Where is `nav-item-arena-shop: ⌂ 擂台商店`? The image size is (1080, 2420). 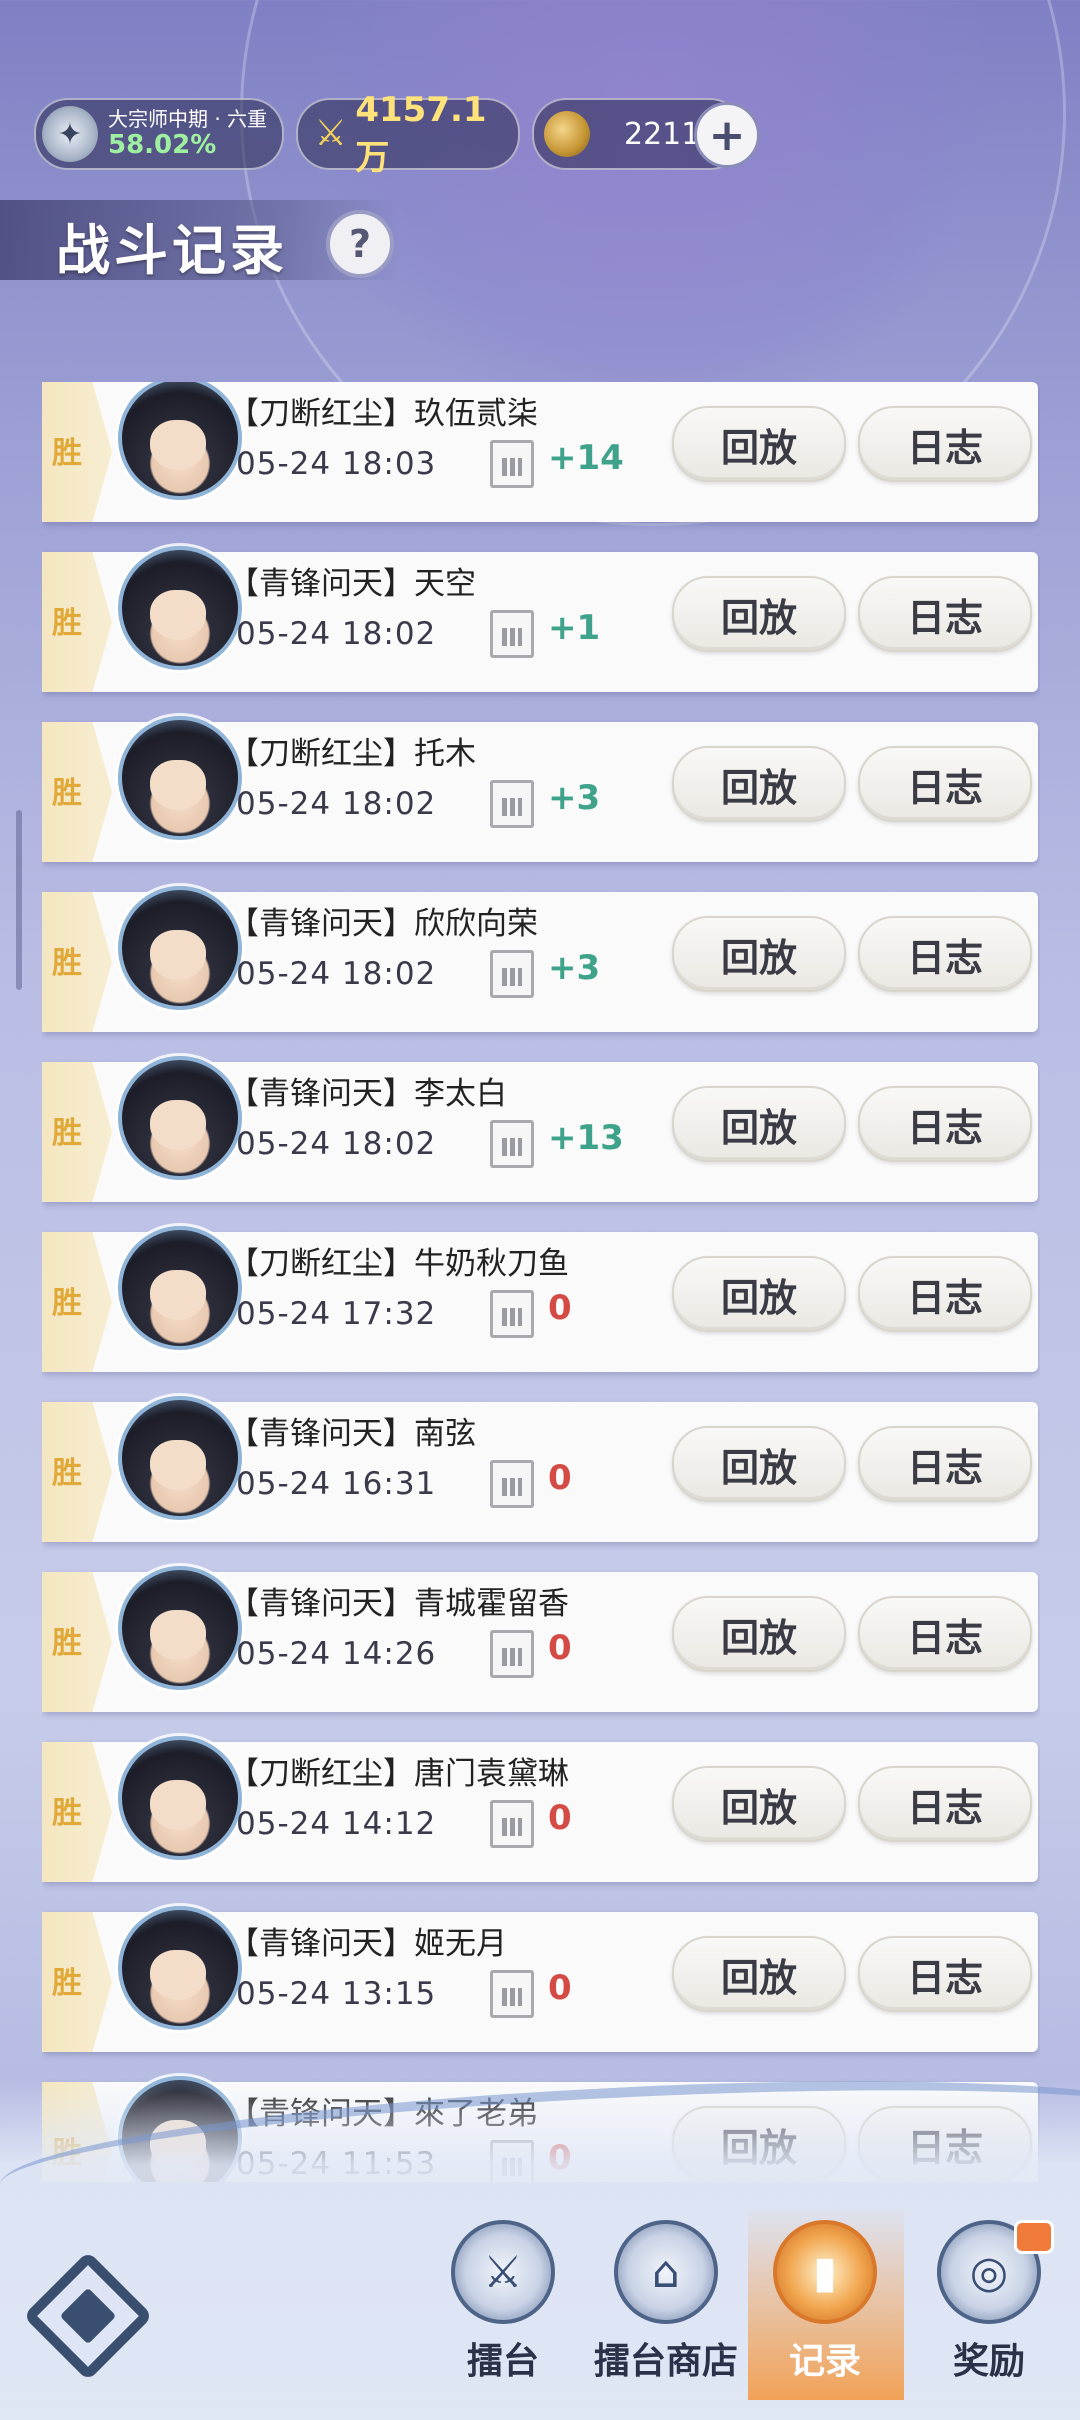
nav-item-arena-shop: ⌂ 擂台商店 is located at coordinates (666, 2310).